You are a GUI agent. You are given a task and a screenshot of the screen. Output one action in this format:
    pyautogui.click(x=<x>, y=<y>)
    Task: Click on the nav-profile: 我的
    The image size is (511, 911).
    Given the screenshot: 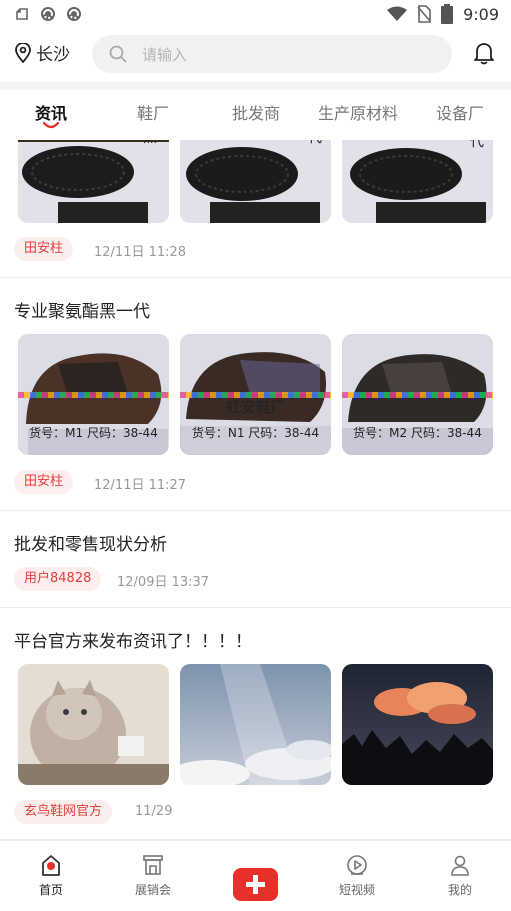 What is the action you would take?
    pyautogui.click(x=460, y=875)
    